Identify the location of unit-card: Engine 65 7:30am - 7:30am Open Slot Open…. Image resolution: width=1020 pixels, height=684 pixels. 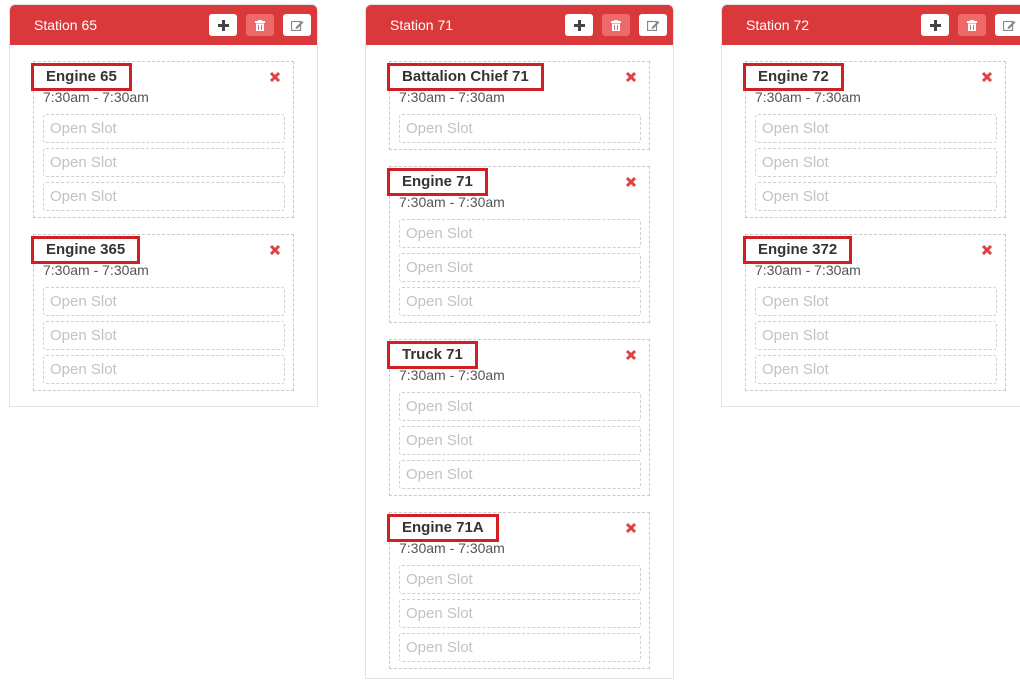
(162, 139).